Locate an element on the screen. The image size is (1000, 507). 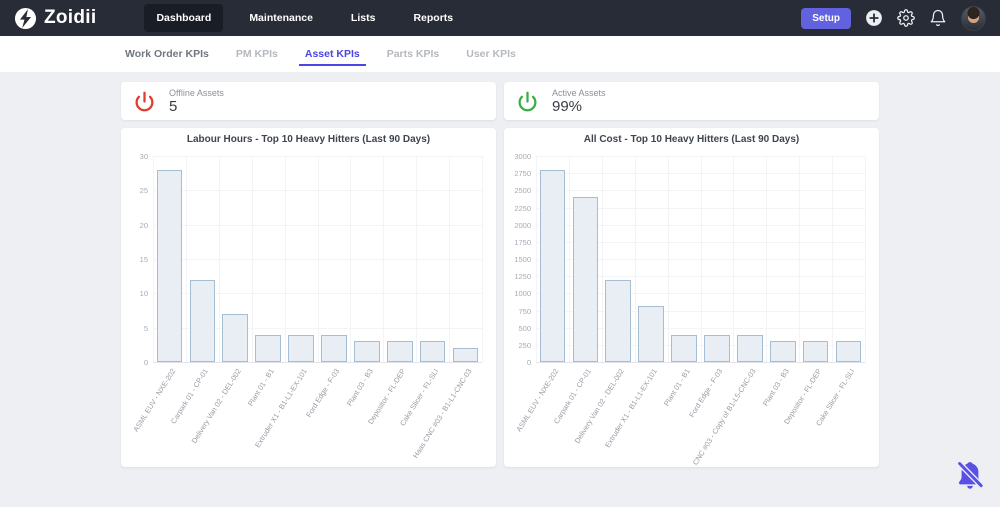
tab-parts-kpis: Parts KPIs is located at coordinates (413, 54).